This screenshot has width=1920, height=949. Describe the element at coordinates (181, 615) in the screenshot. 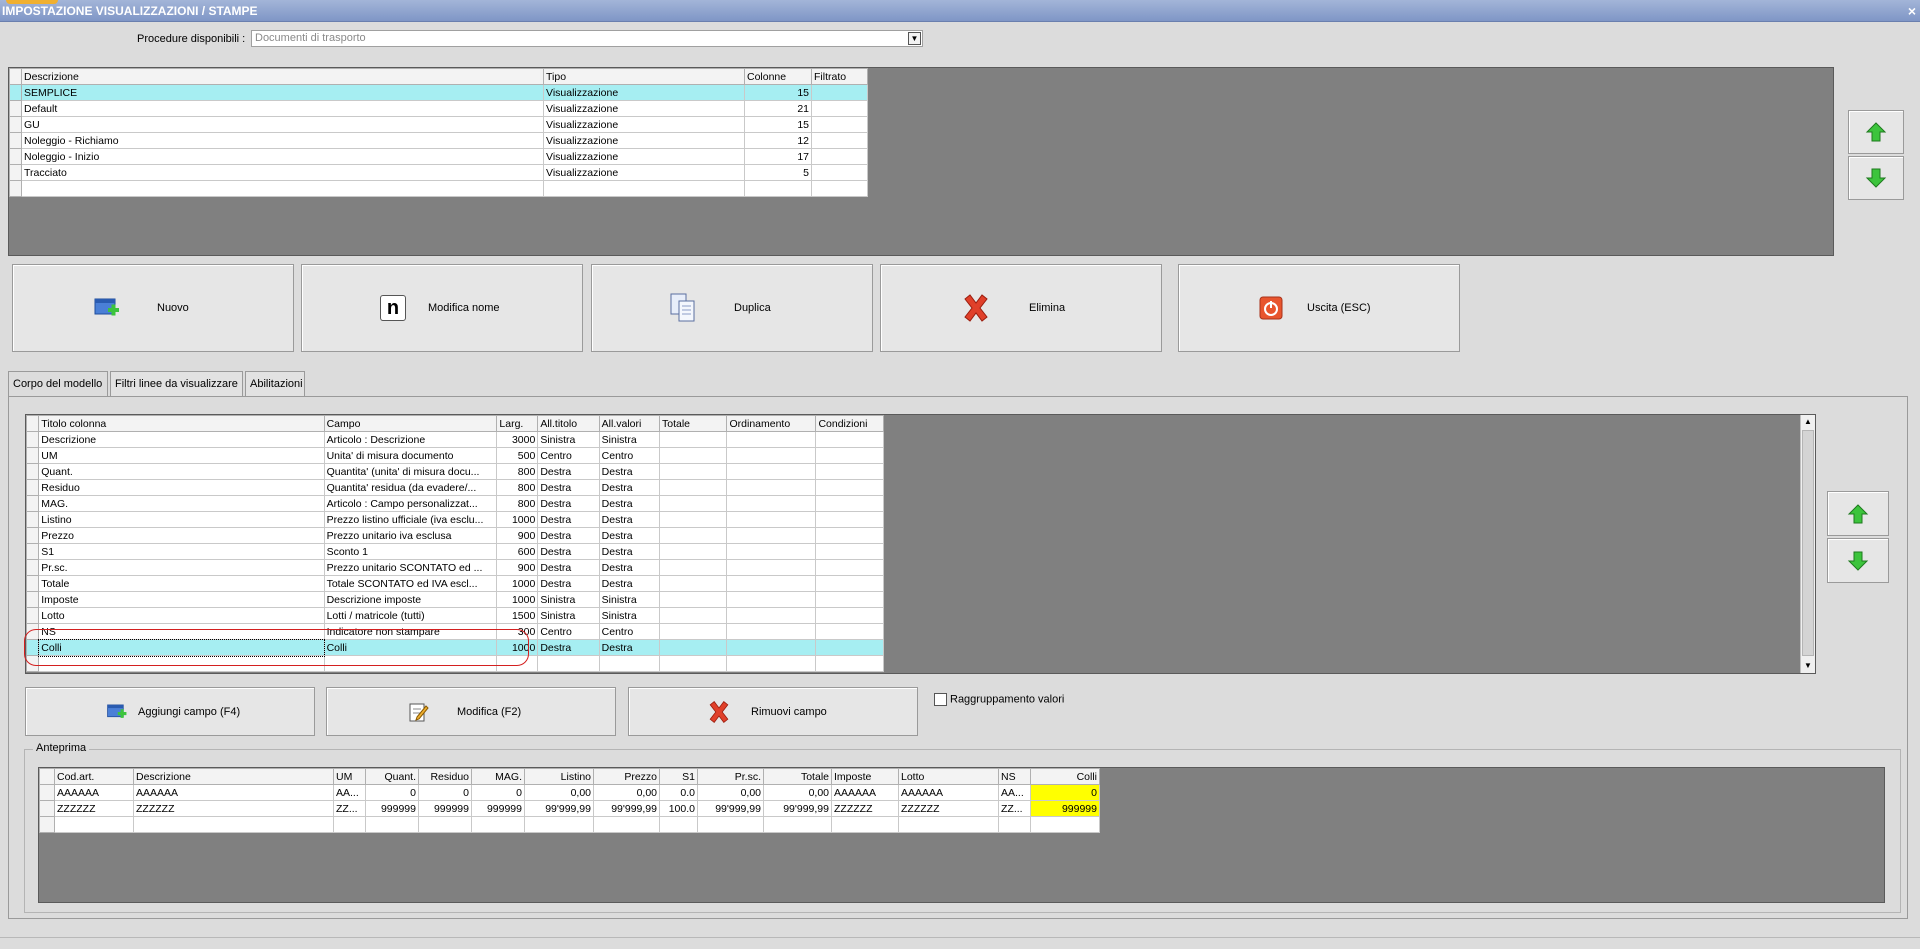

I see `cell-titolo: Lotto` at that location.